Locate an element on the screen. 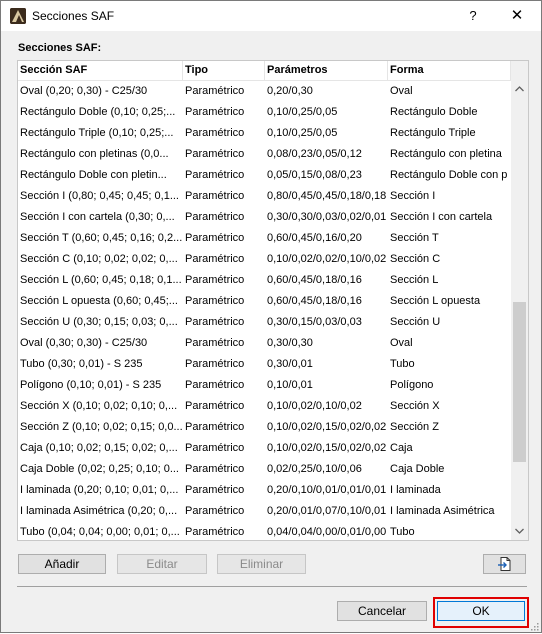 This screenshot has height=634, width=542. parameters-cell: 0,30/0,30/0,03/0,02/0,01 is located at coordinates (327, 217).